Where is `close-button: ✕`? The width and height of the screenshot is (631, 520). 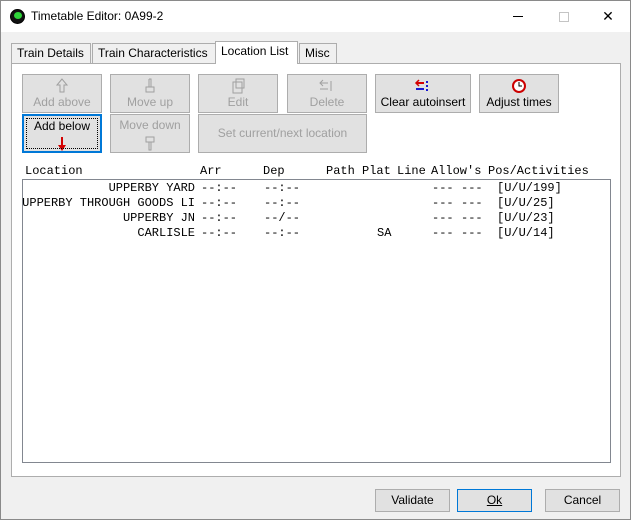 close-button: ✕ is located at coordinates (608, 16).